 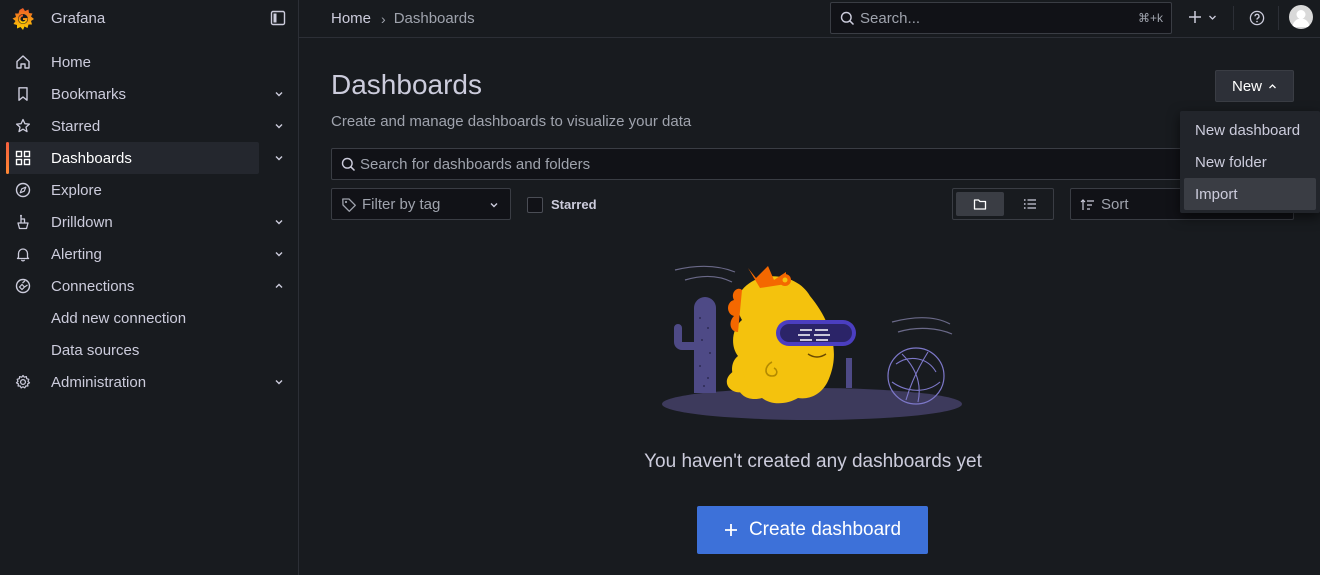 What do you see at coordinates (1257, 18) in the screenshot?
I see `help-icon` at bounding box center [1257, 18].